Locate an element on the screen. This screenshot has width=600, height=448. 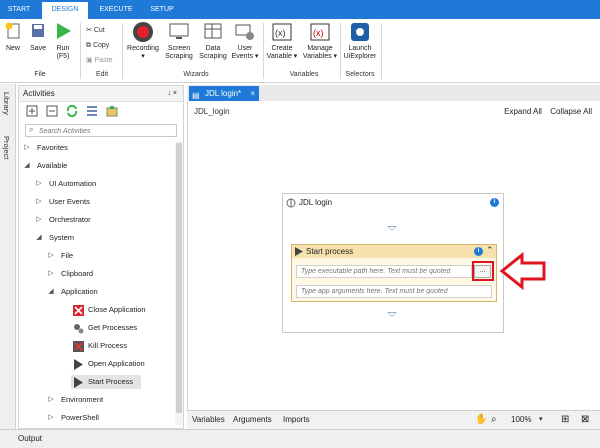
refresh-icon is located at coordinates (72, 111).